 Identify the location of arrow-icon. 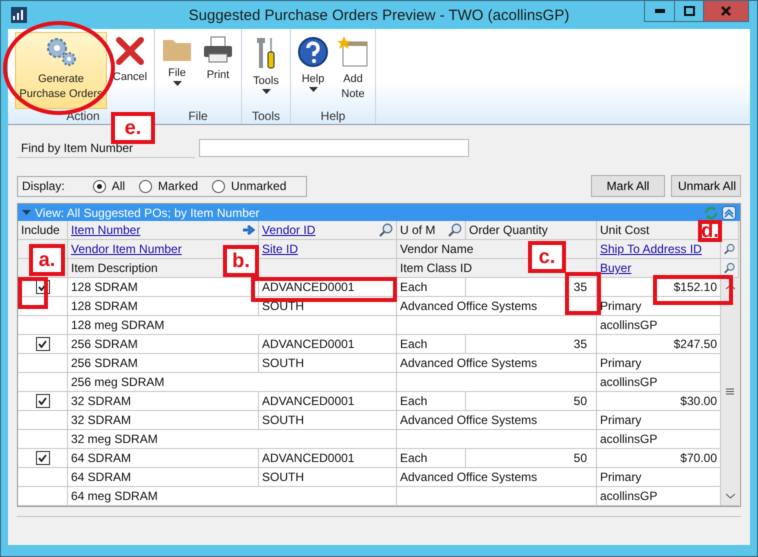
(249, 230).